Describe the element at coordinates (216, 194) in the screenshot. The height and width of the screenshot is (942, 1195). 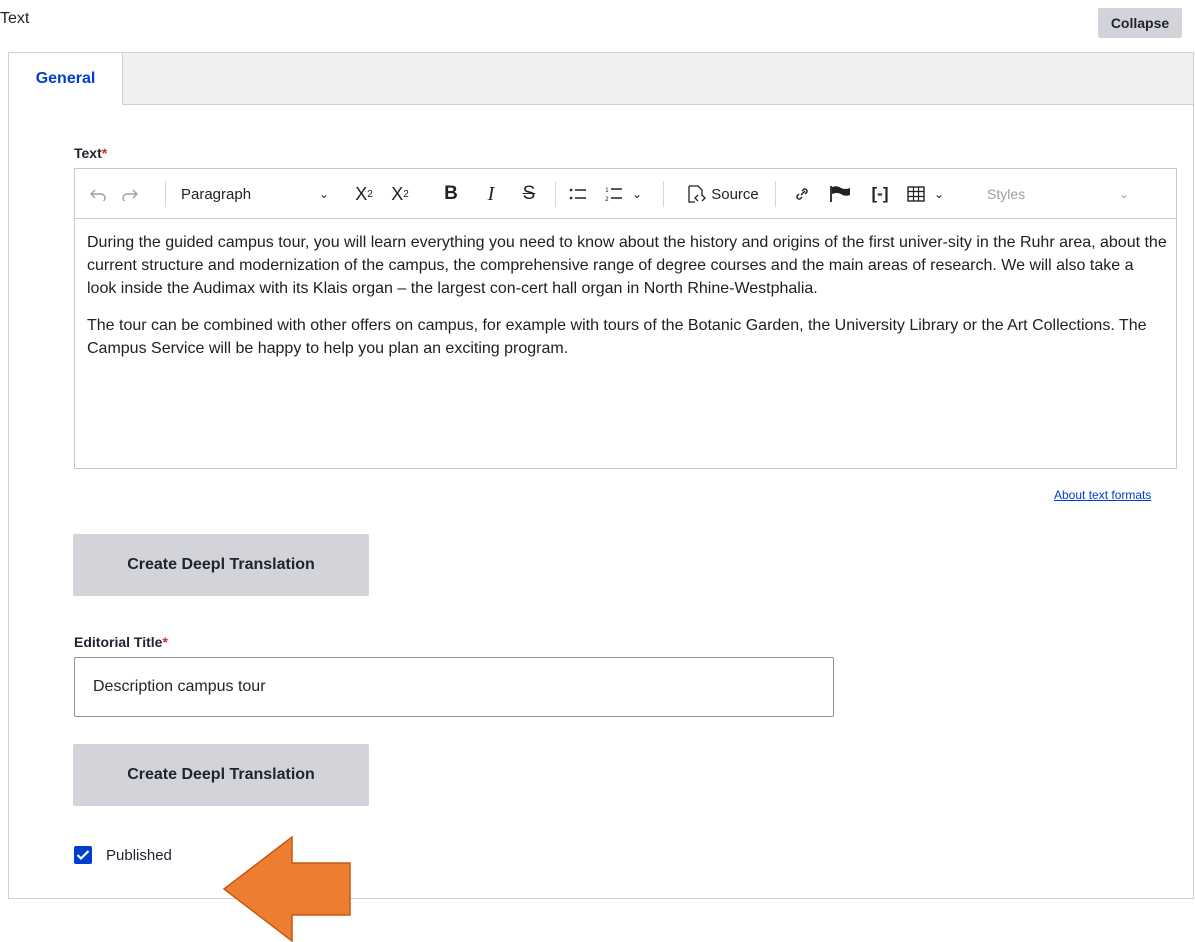
I see `paragraph-select-label: Paragraph` at that location.